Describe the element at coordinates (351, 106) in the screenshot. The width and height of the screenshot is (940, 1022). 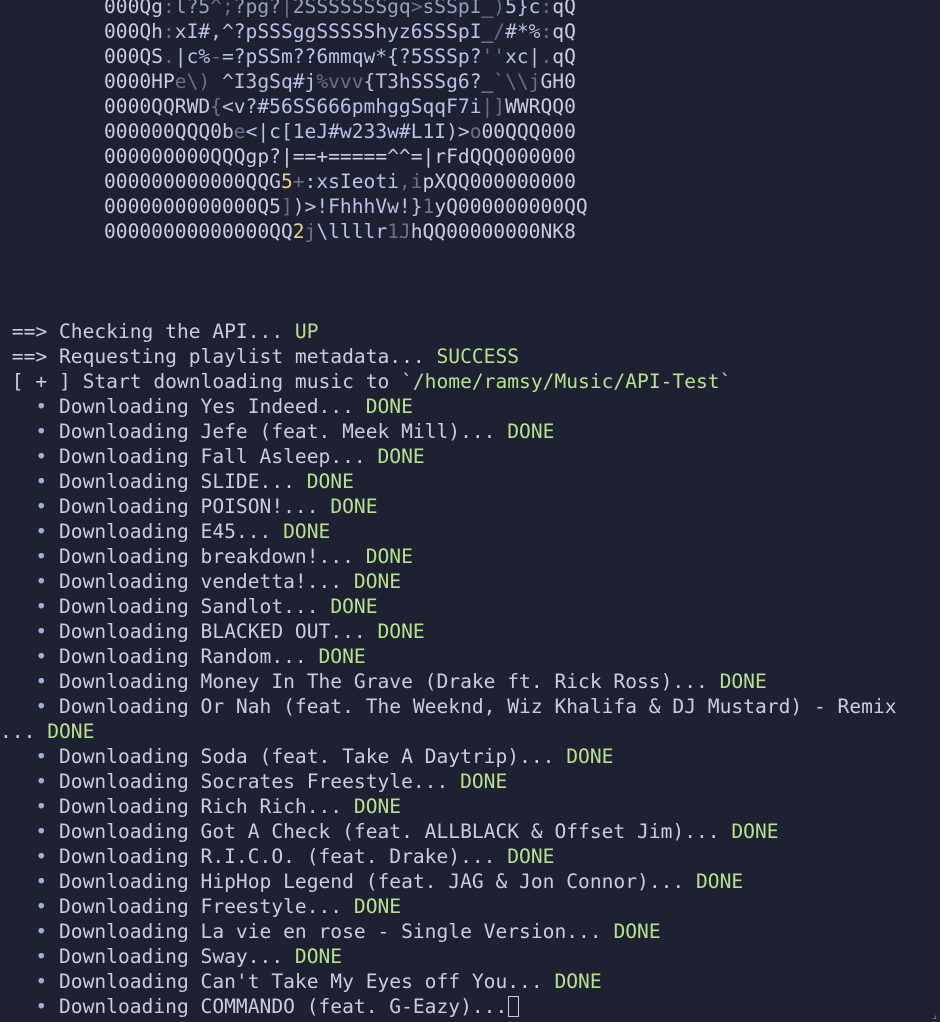
I see `ascii-art-segment: <v?#56SS666pmhggSqqF7i` at that location.